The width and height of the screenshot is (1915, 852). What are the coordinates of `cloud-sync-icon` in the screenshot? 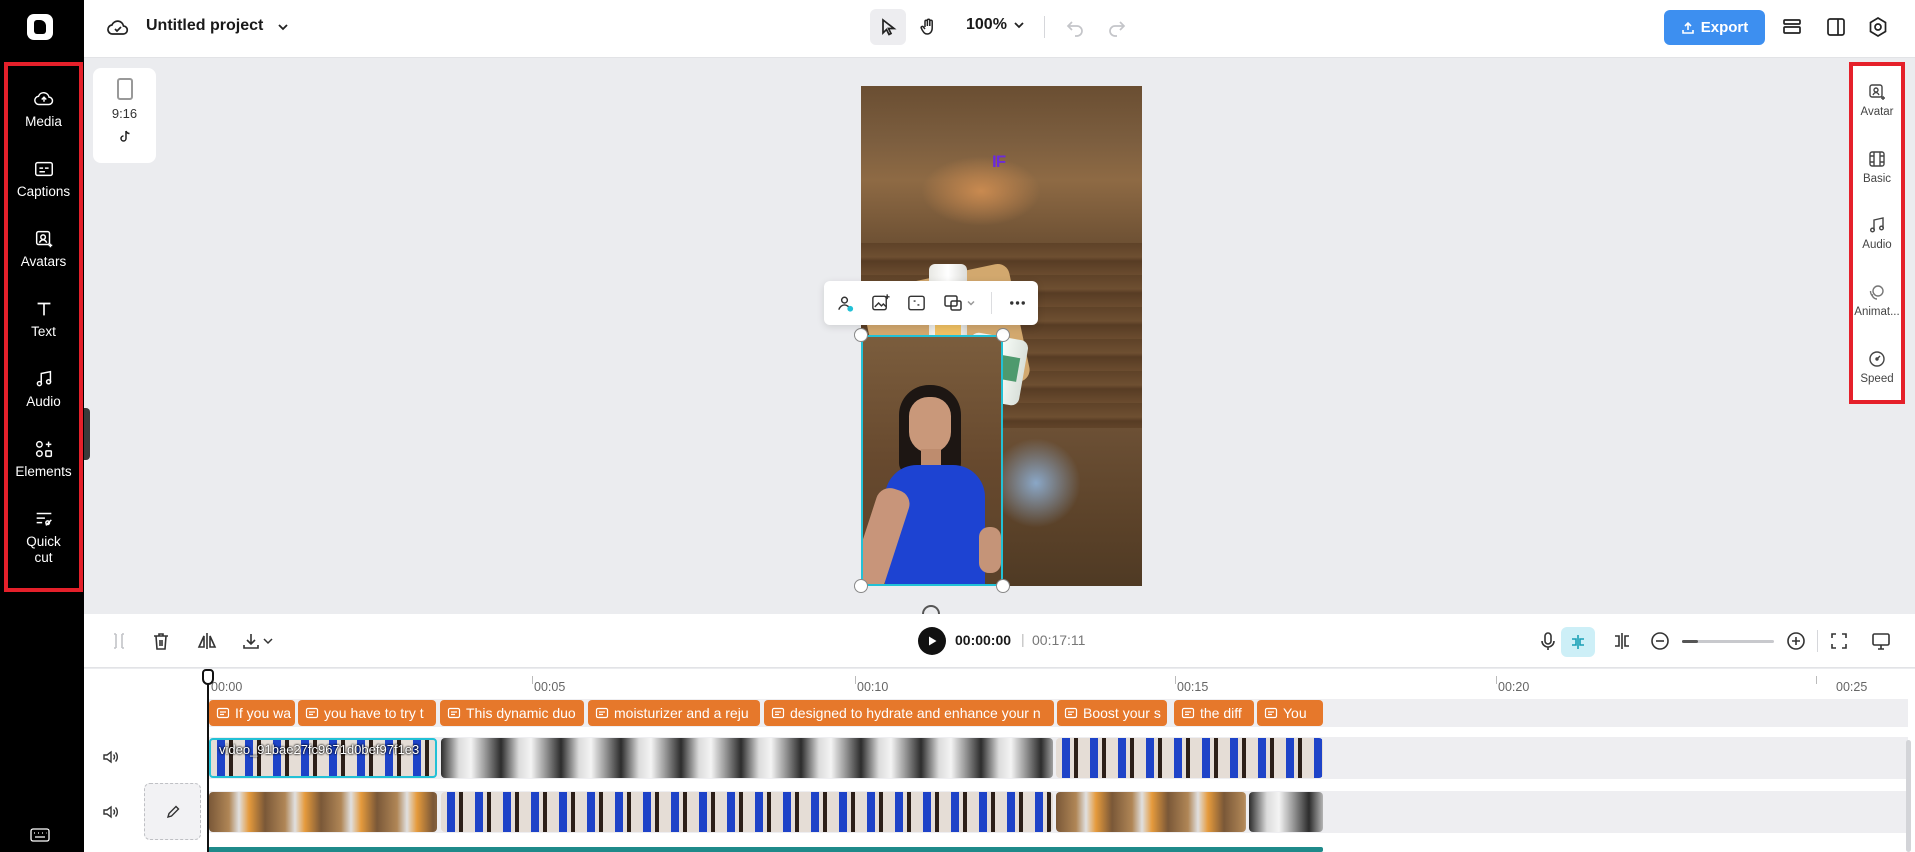 It's located at (118, 27).